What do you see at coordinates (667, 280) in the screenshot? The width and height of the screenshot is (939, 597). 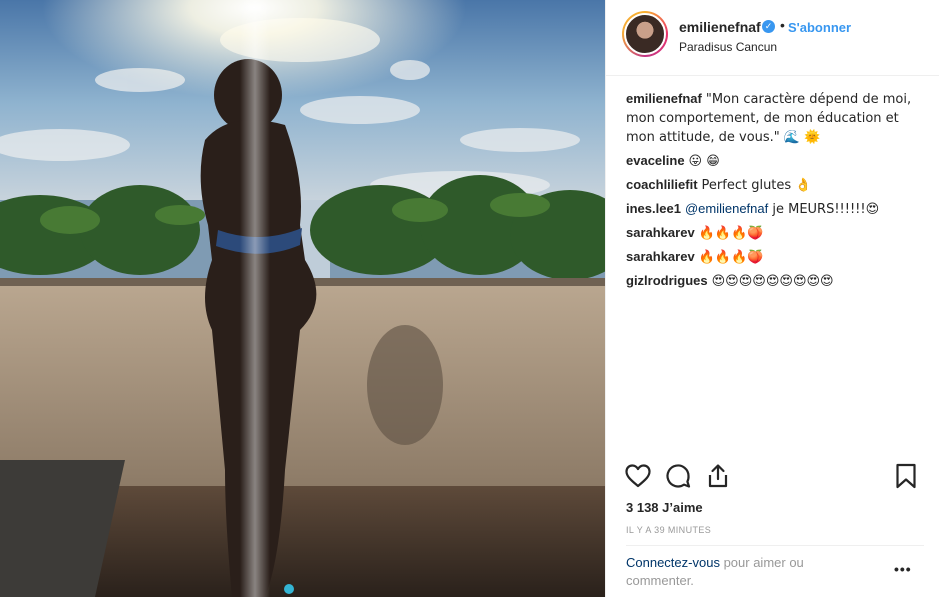 I see `comment-author: gizlrodrigues` at bounding box center [667, 280].